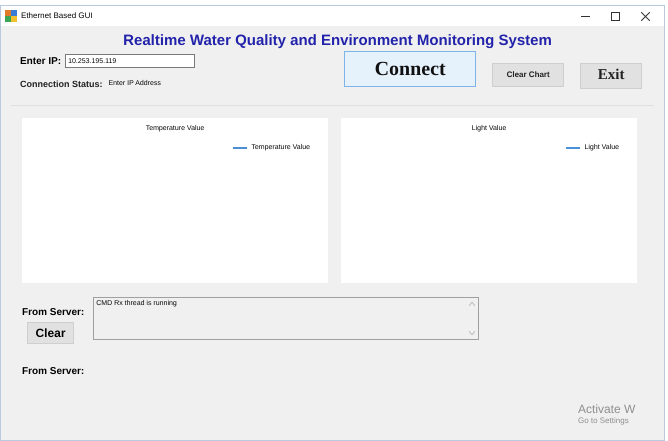 Image resolution: width=668 pixels, height=441 pixels. I want to click on clear-button: Clear, so click(50, 333).